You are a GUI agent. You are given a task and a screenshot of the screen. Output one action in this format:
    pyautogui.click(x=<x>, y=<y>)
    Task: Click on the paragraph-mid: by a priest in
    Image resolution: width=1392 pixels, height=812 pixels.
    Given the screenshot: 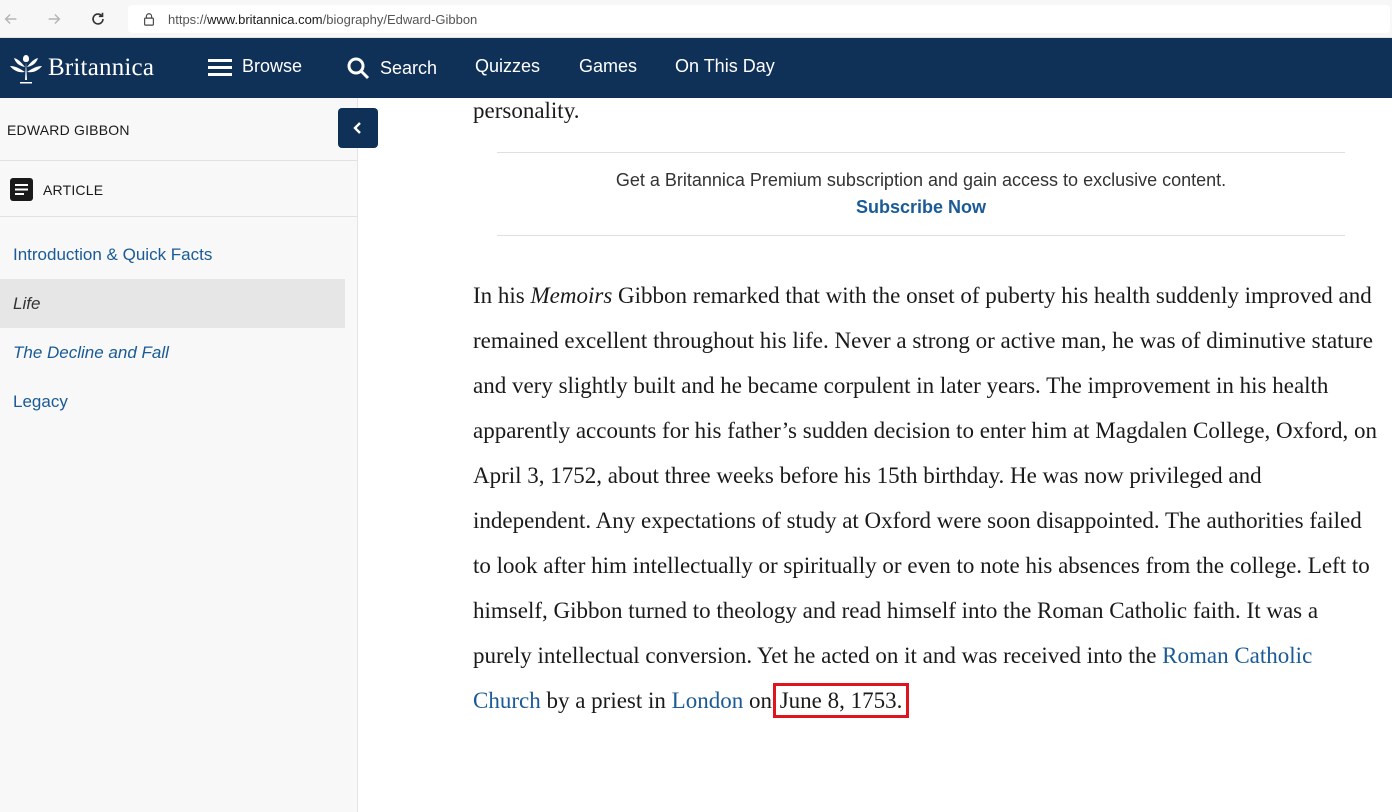 What is the action you would take?
    pyautogui.click(x=606, y=700)
    